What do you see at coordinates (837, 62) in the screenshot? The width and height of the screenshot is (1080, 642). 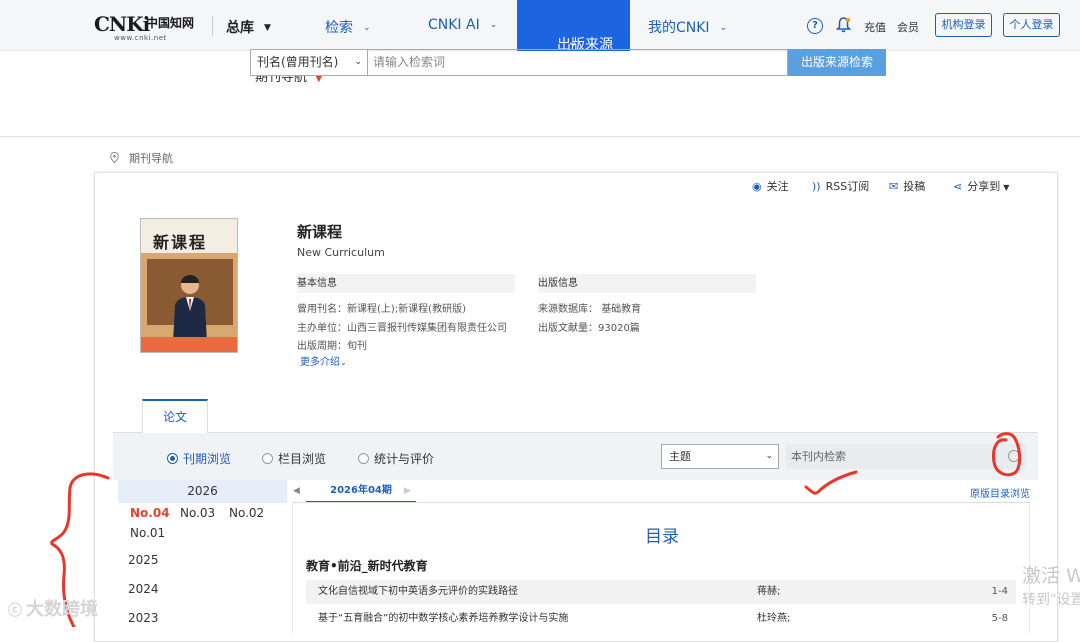 I see `search-button: 出版来源检索` at bounding box center [837, 62].